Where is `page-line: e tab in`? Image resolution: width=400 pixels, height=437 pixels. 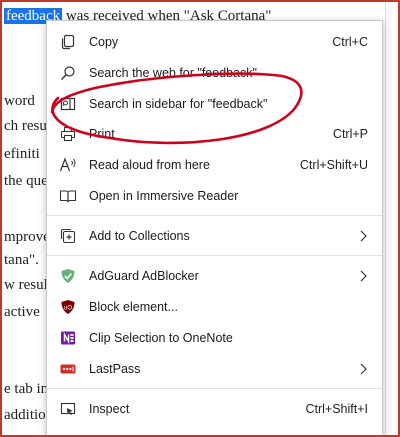 page-line: e tab in is located at coordinates (26, 389).